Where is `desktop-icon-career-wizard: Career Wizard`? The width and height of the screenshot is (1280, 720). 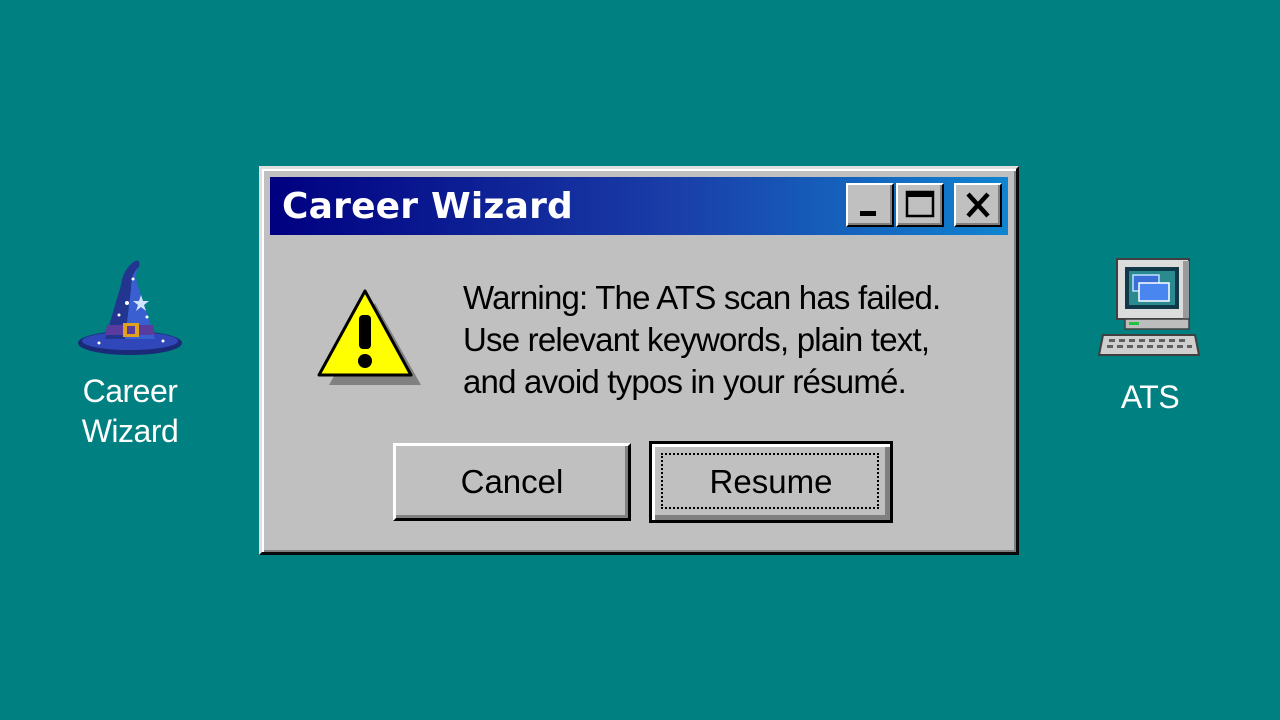 desktop-icon-career-wizard: Career Wizard is located at coordinates (130, 353).